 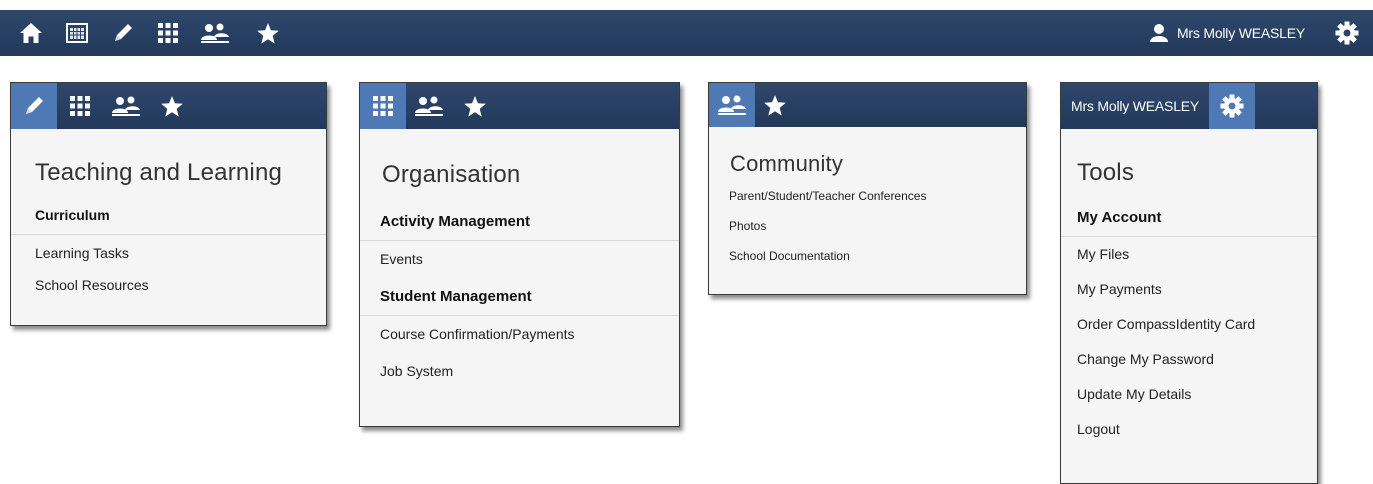 What do you see at coordinates (1189, 324) in the screenshot?
I see `menu-item-order-identity-card: Order CompassIdentity Card` at bounding box center [1189, 324].